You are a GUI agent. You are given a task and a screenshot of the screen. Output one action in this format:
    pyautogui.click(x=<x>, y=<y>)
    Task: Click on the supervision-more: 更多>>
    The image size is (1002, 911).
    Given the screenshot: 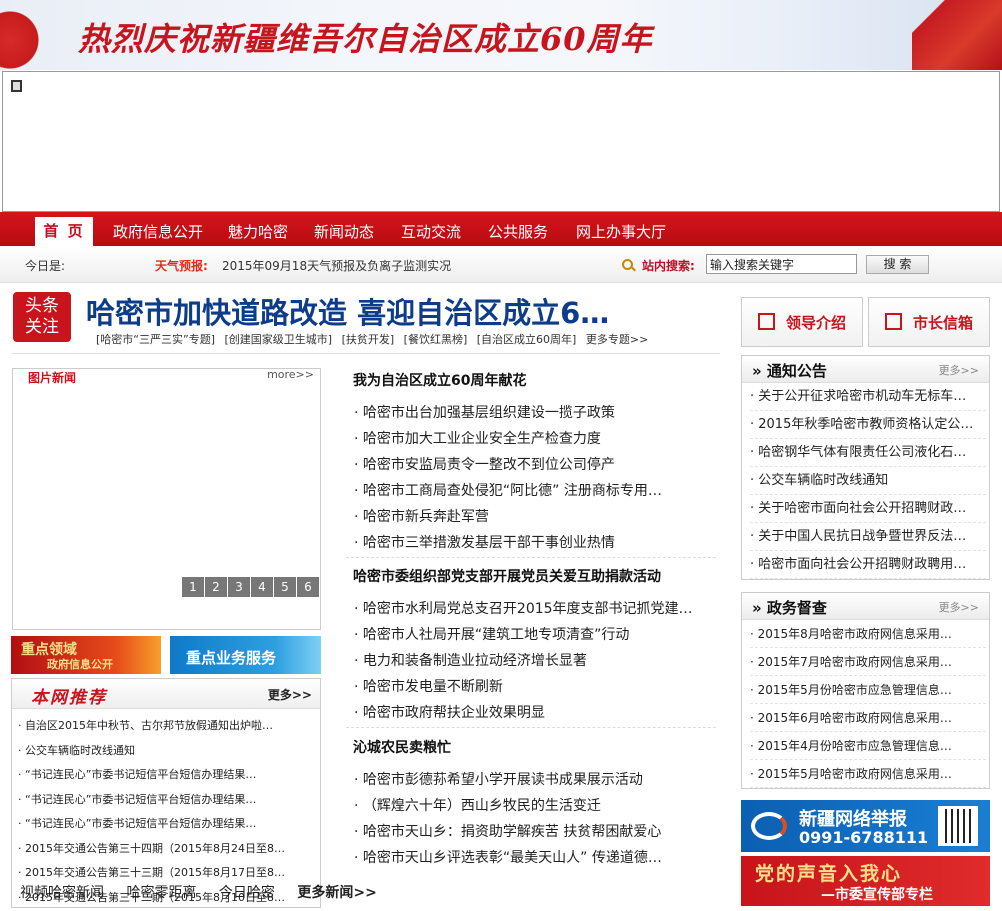 What is the action you would take?
    pyautogui.click(x=959, y=607)
    